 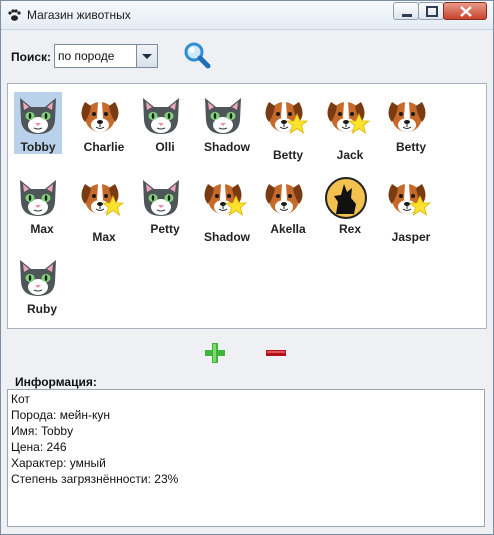 What do you see at coordinates (95, 479) in the screenshot?
I see `info-line: Степень загрязнённости: 23%` at bounding box center [95, 479].